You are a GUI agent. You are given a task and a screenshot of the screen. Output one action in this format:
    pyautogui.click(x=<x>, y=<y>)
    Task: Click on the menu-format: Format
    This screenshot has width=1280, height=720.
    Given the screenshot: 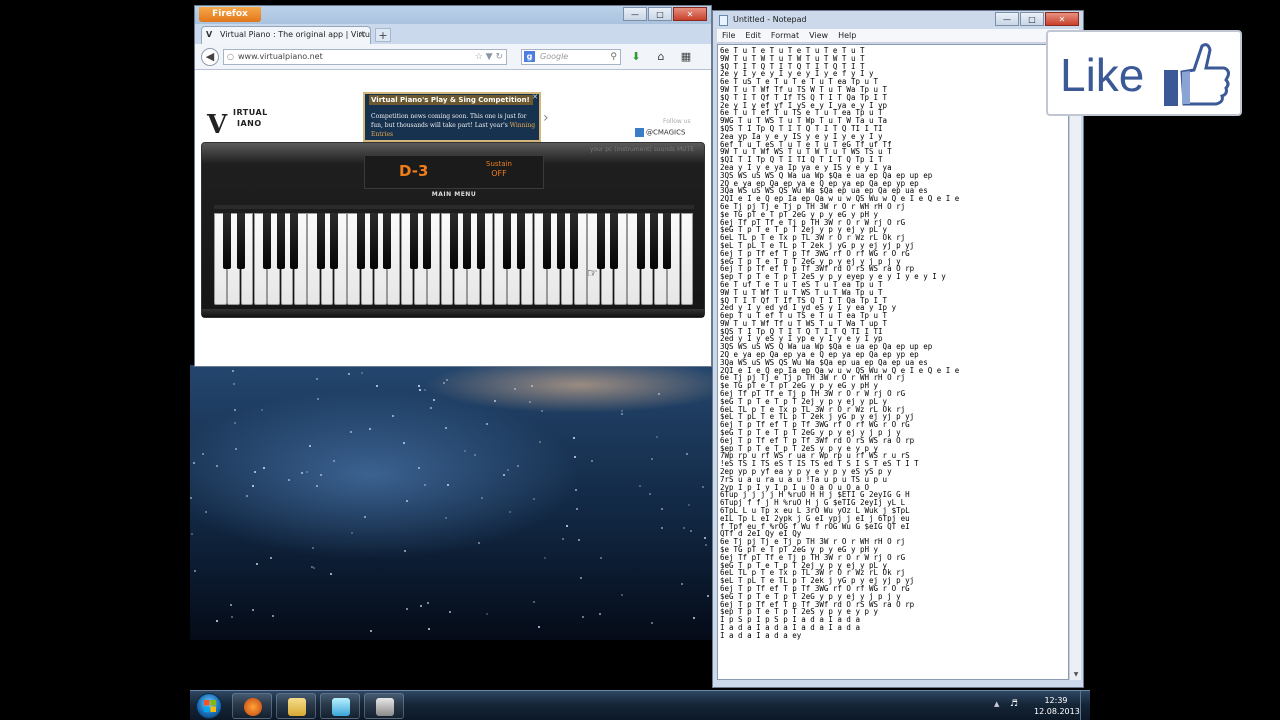 What is the action you would take?
    pyautogui.click(x=785, y=35)
    